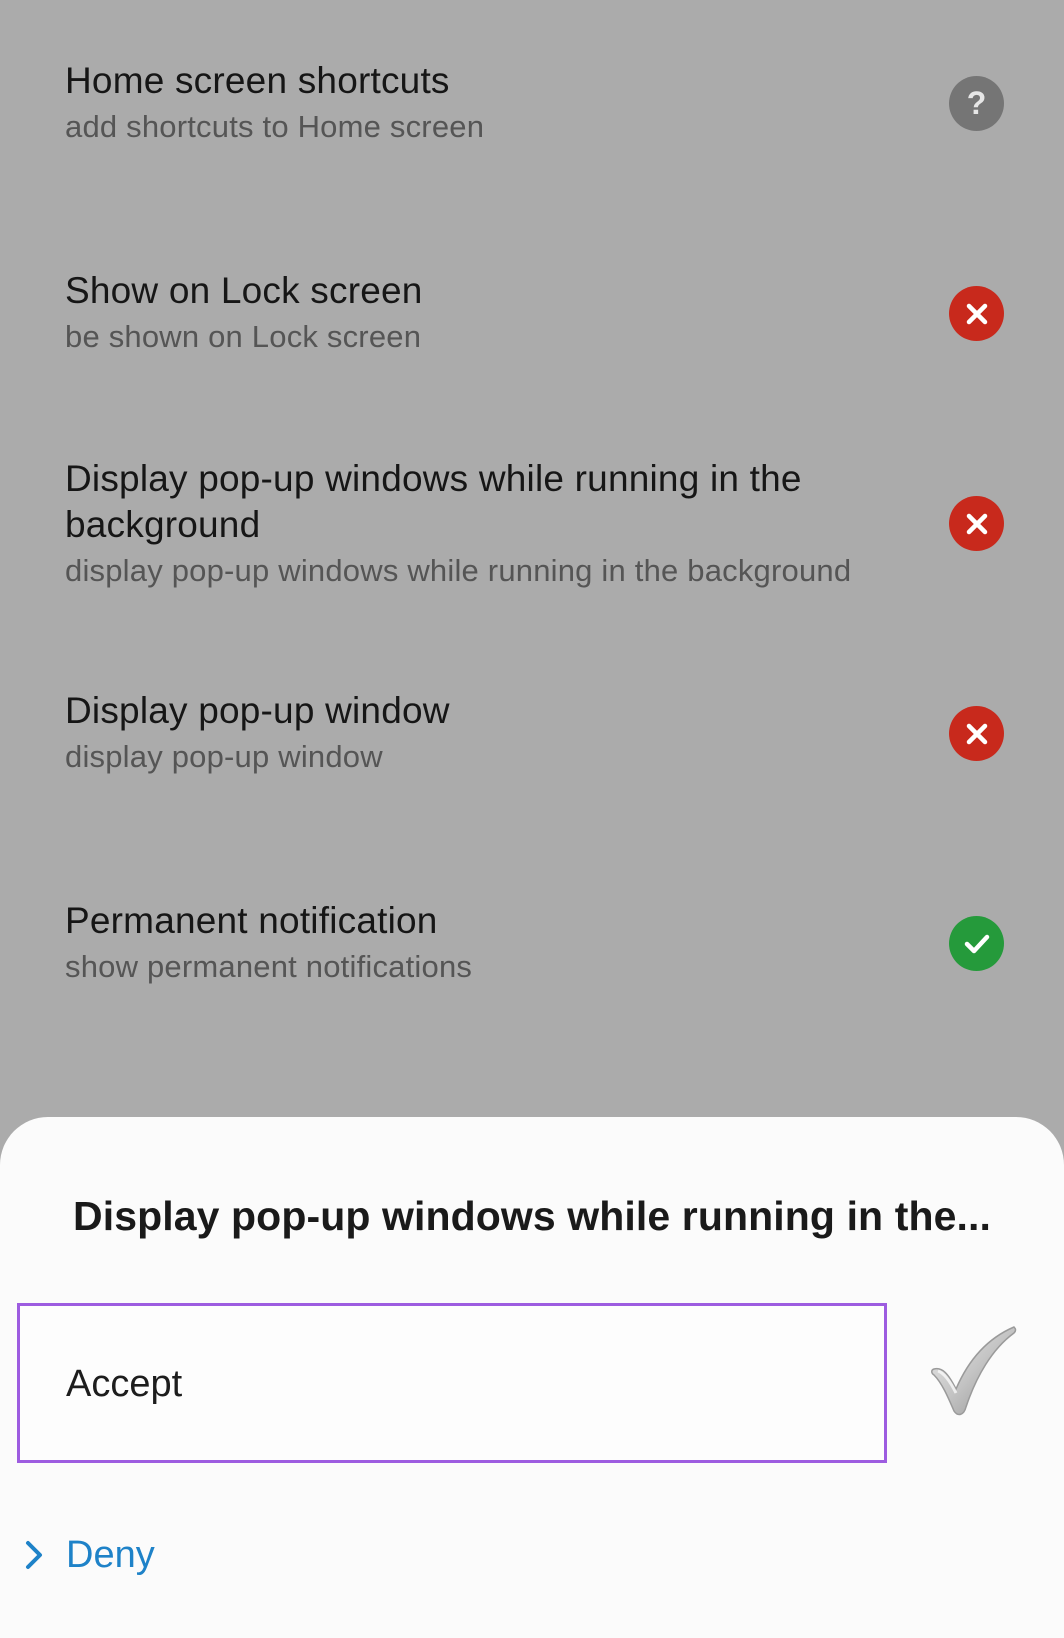  I want to click on chevron-right-icon, so click(34, 1555).